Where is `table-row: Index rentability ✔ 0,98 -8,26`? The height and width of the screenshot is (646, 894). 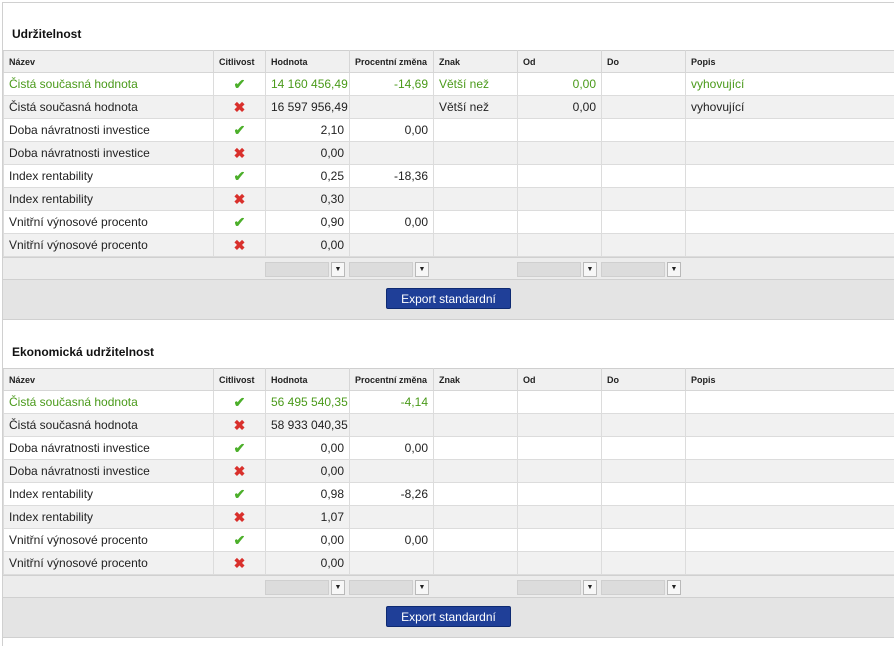
table-row: Index rentability ✔ 0,98 -8,26 is located at coordinates (448, 494).